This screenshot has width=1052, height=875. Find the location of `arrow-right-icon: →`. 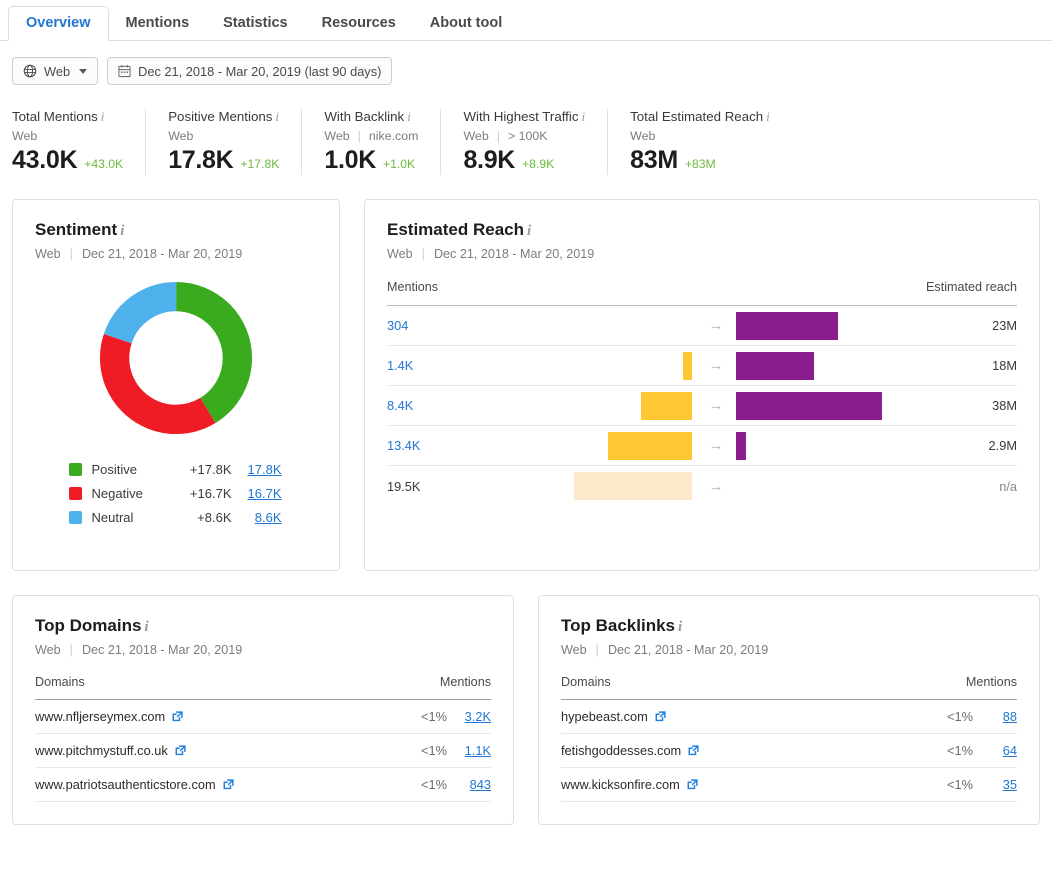

arrow-right-icon: → is located at coordinates (716, 325).